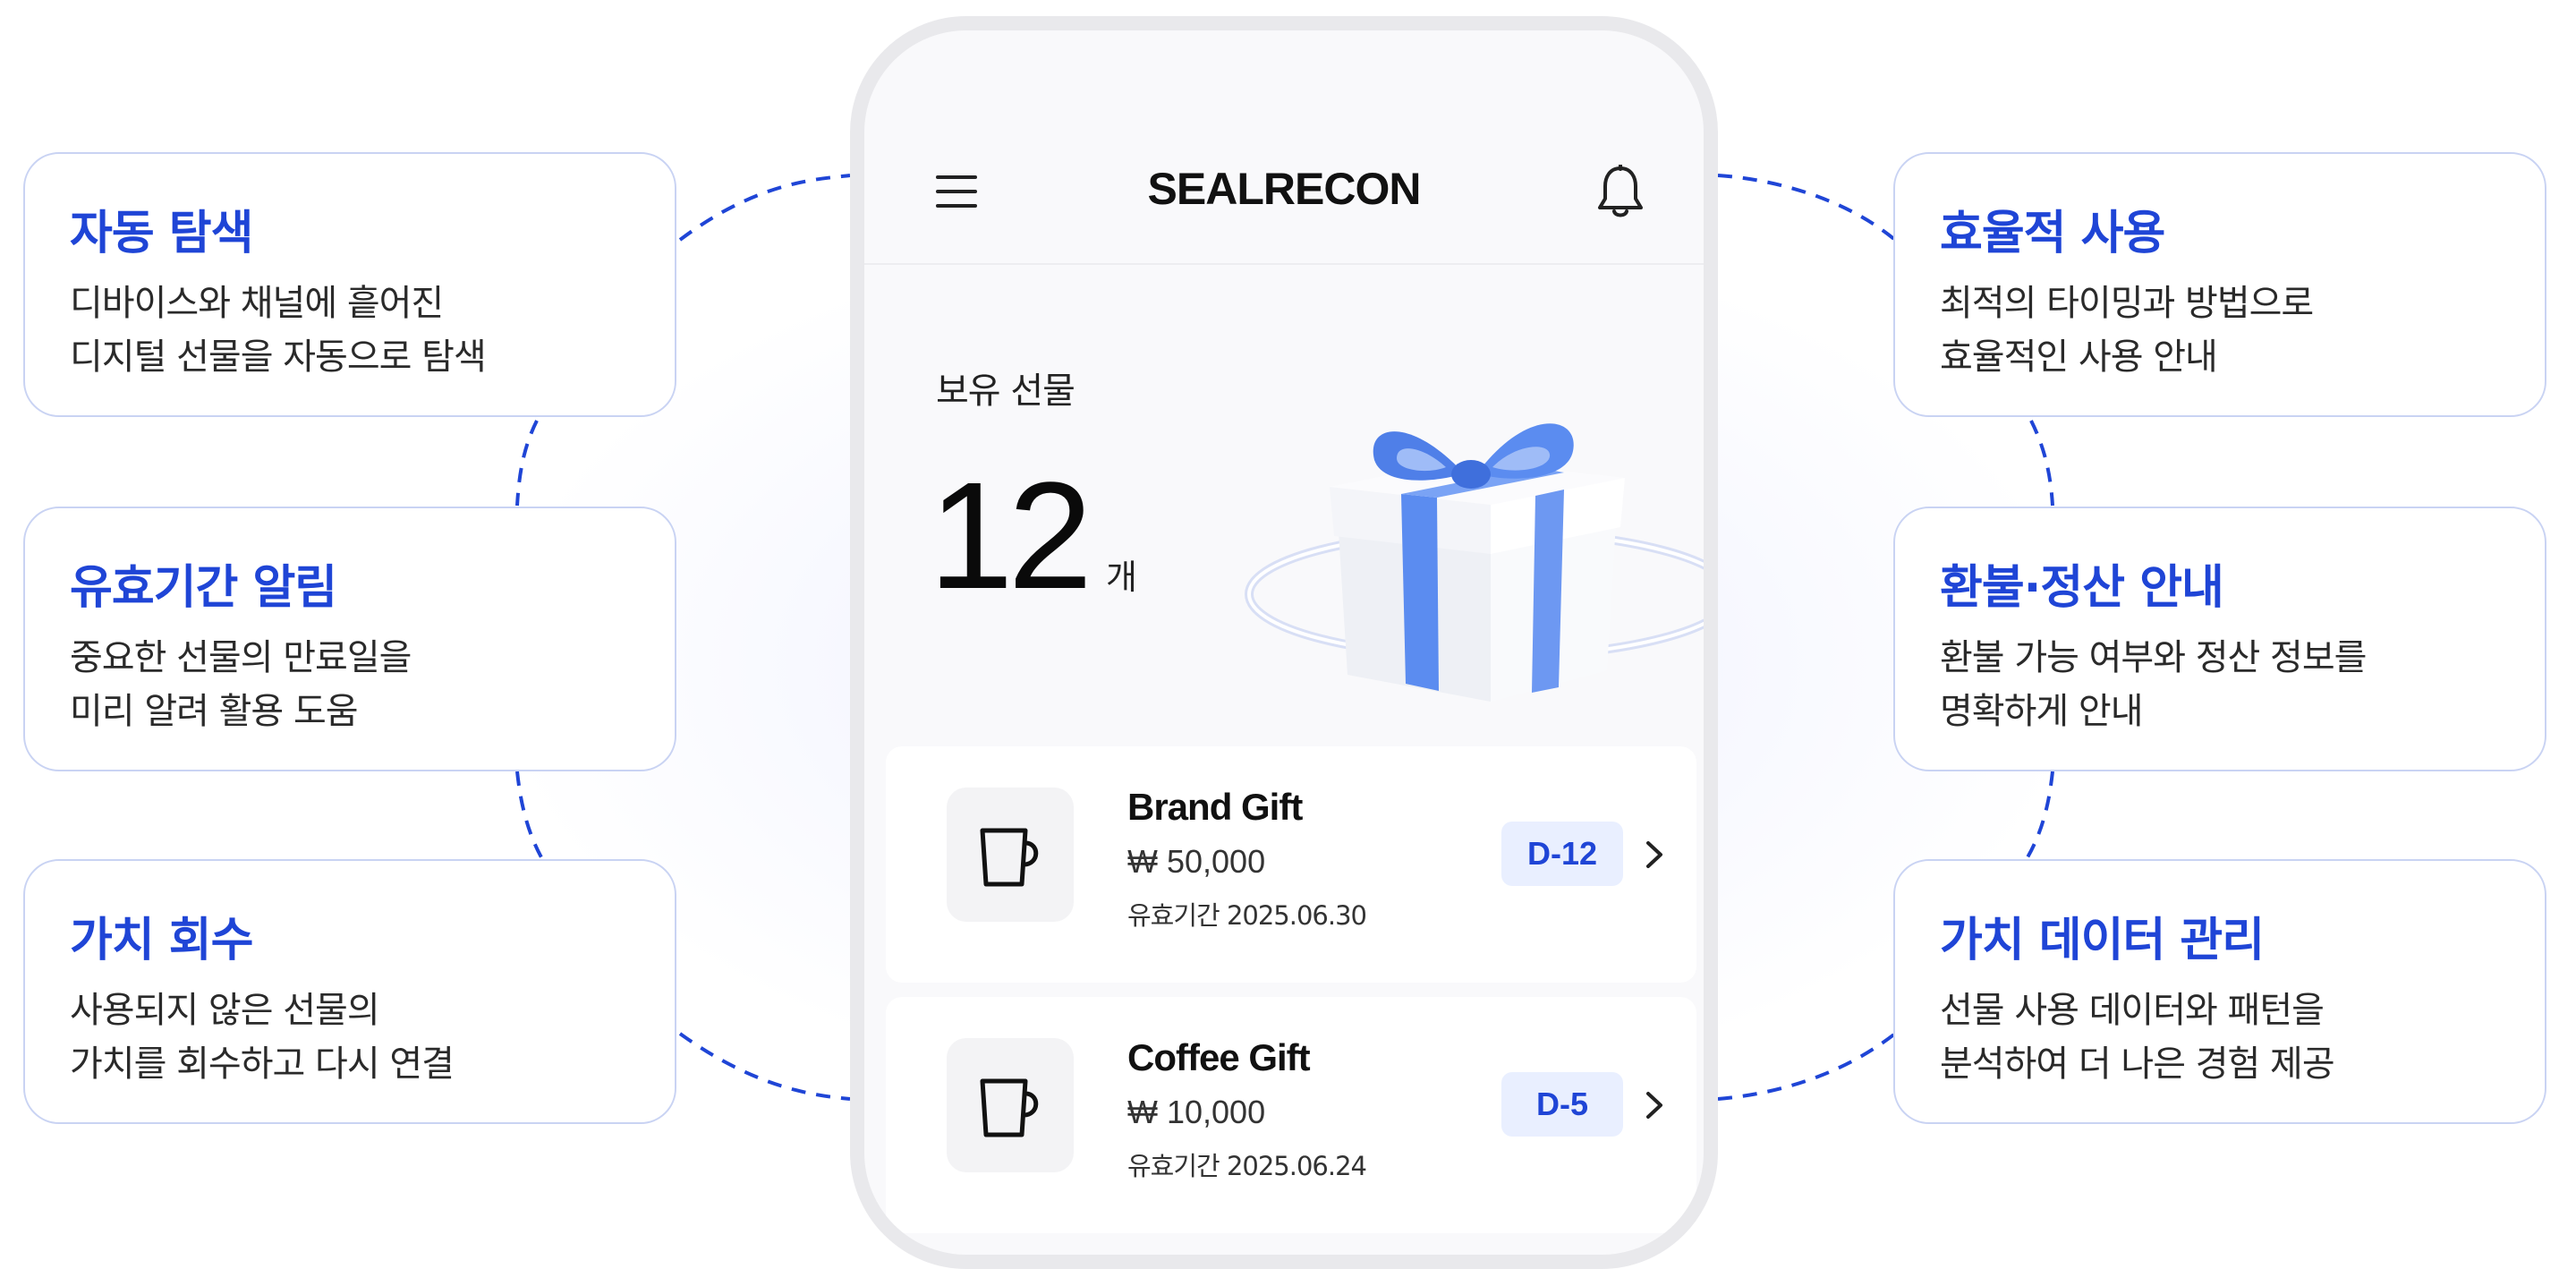 This screenshot has width=2576, height=1269. What do you see at coordinates (2079, 357) in the screenshot?
I see `feature-desc-line: 효율적인 사용 안내` at bounding box center [2079, 357].